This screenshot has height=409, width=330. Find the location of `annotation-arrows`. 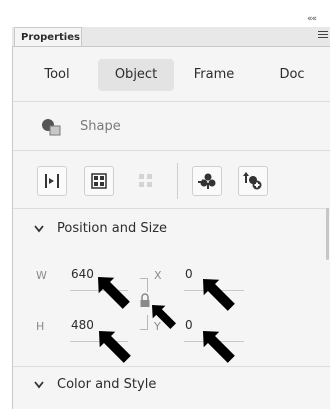

annotation-arrows is located at coordinates (166, 320).